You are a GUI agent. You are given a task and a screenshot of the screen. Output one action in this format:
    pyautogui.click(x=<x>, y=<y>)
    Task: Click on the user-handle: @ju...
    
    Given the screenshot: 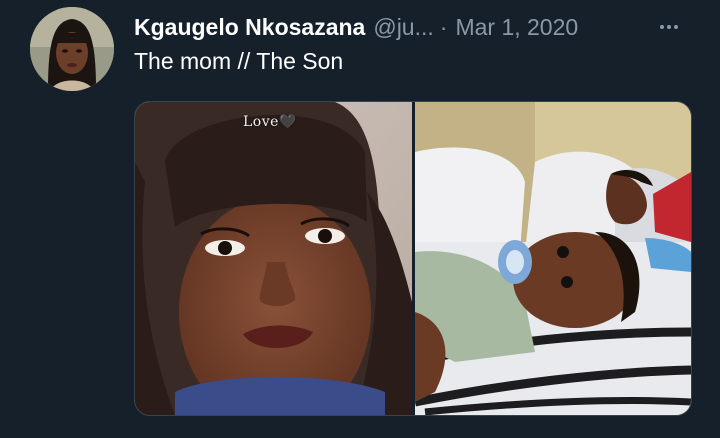 What is the action you would take?
    pyautogui.click(x=403, y=27)
    